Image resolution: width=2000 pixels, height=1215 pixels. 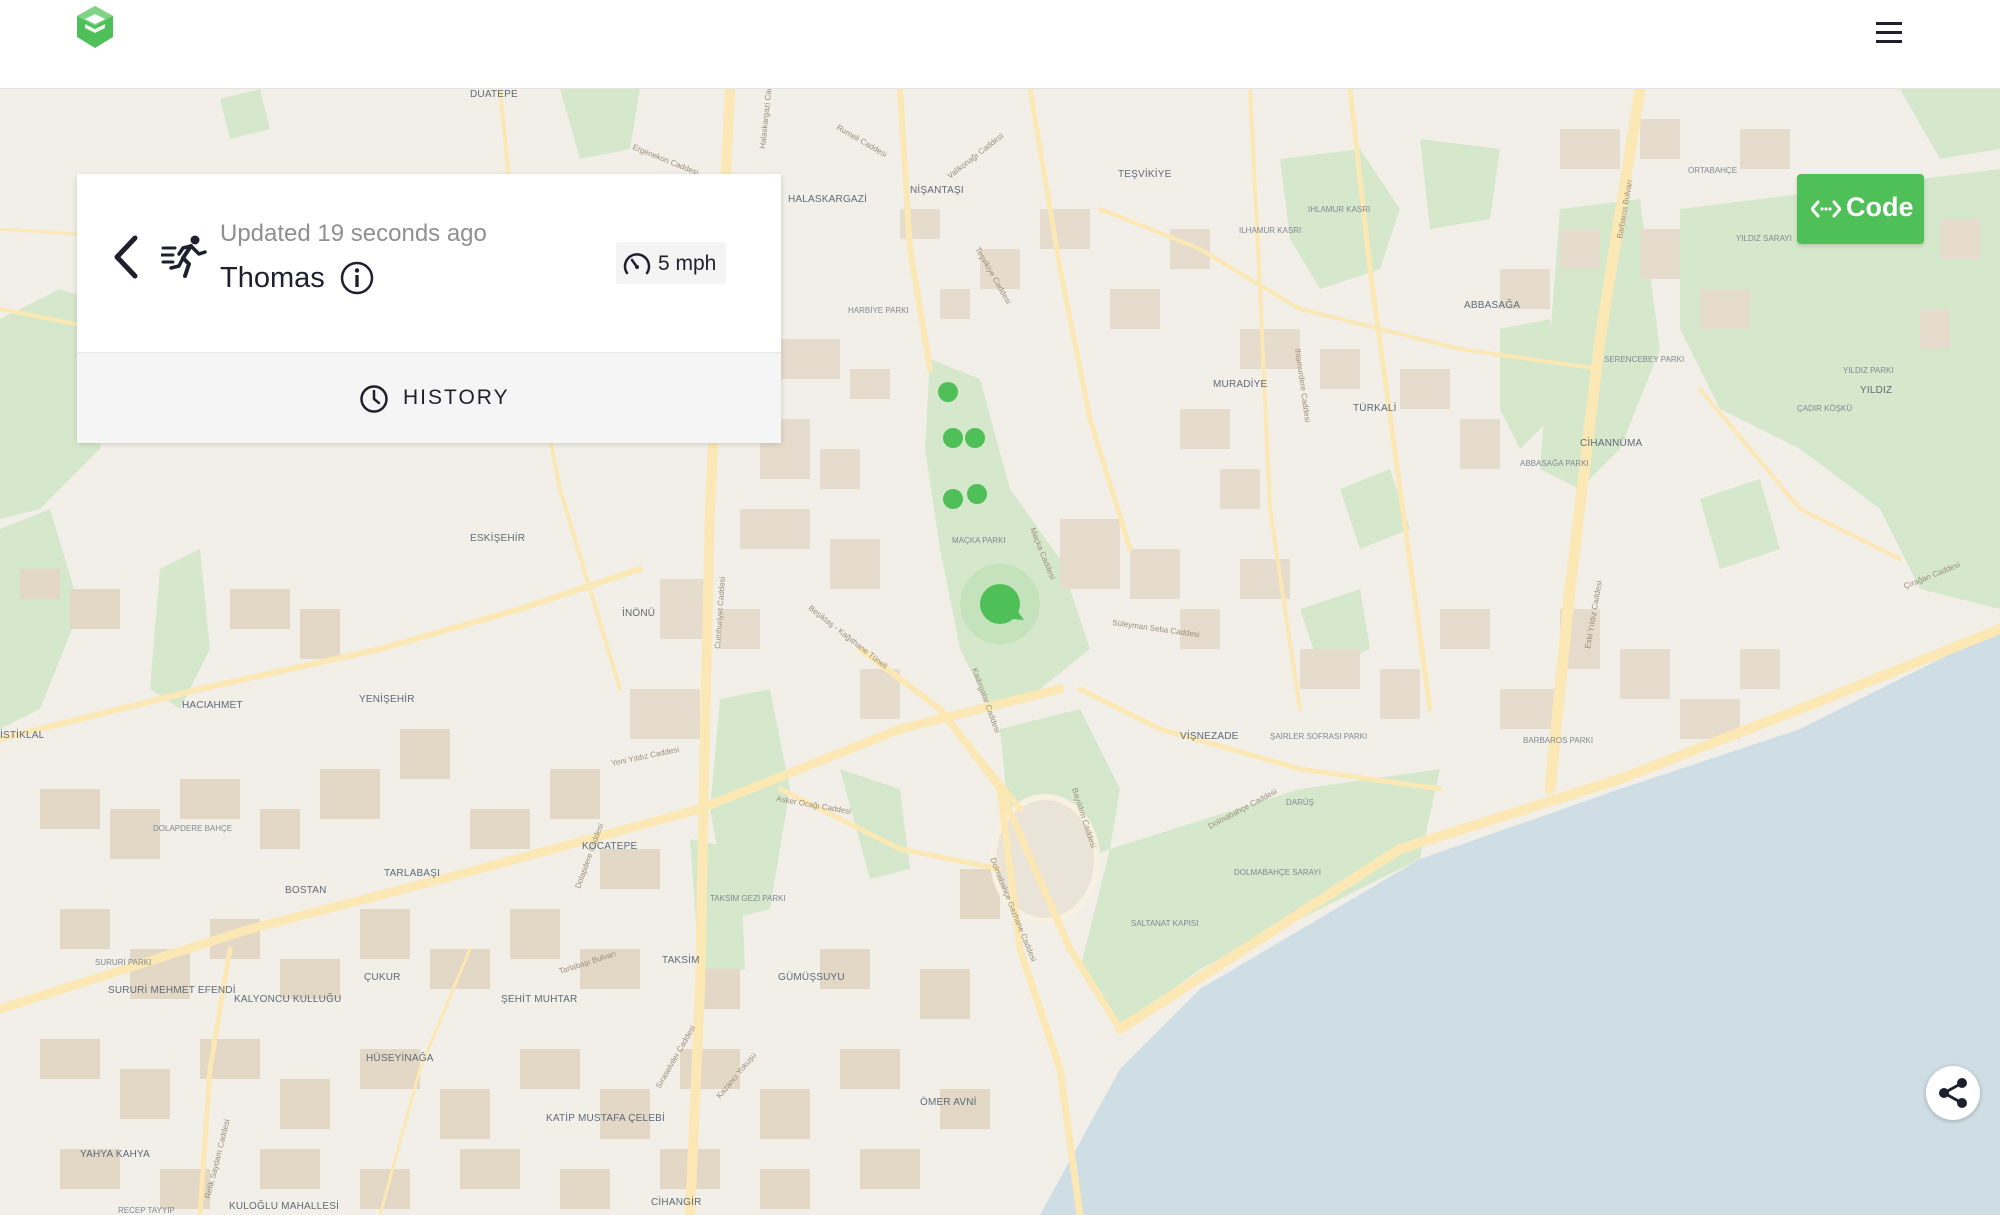 I want to click on speed-value: 5 mph, so click(x=687, y=263).